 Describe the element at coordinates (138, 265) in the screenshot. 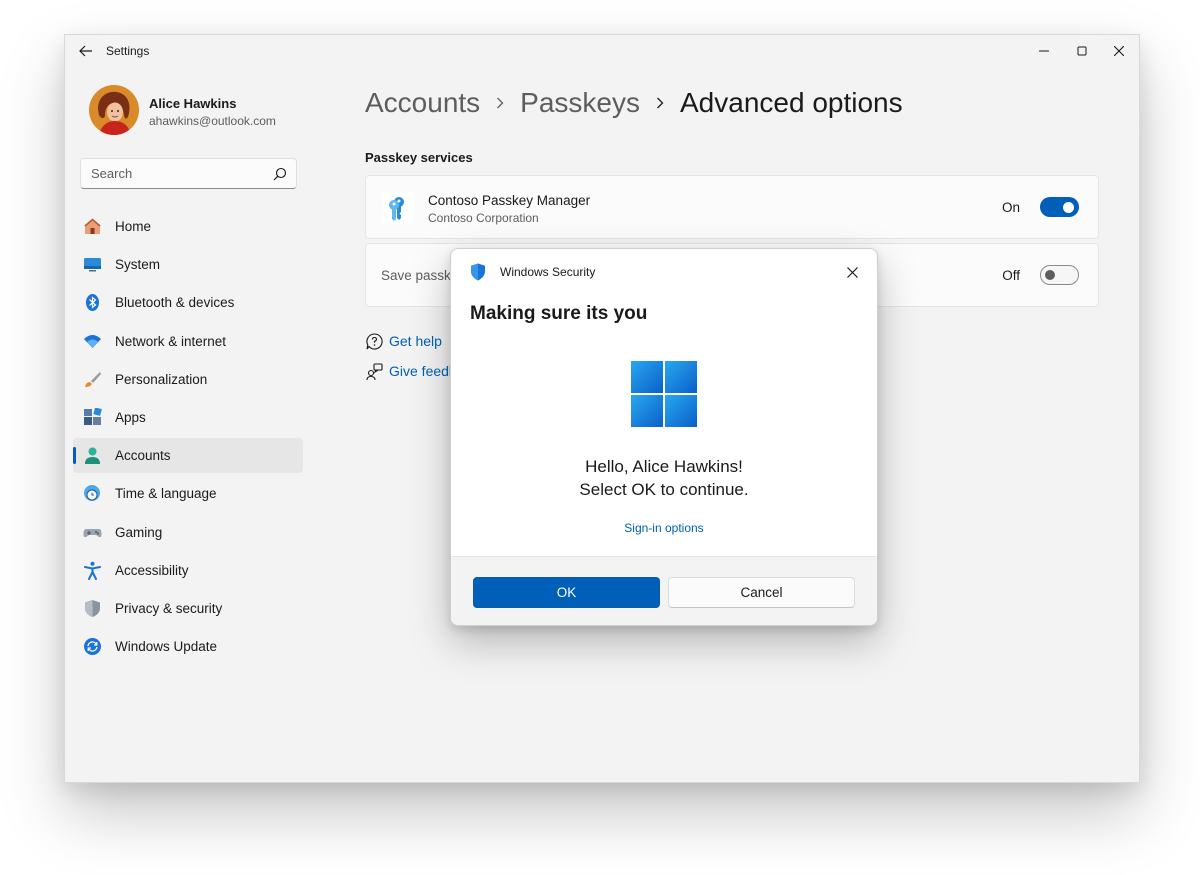

I see `sidebar-item-label: System` at that location.